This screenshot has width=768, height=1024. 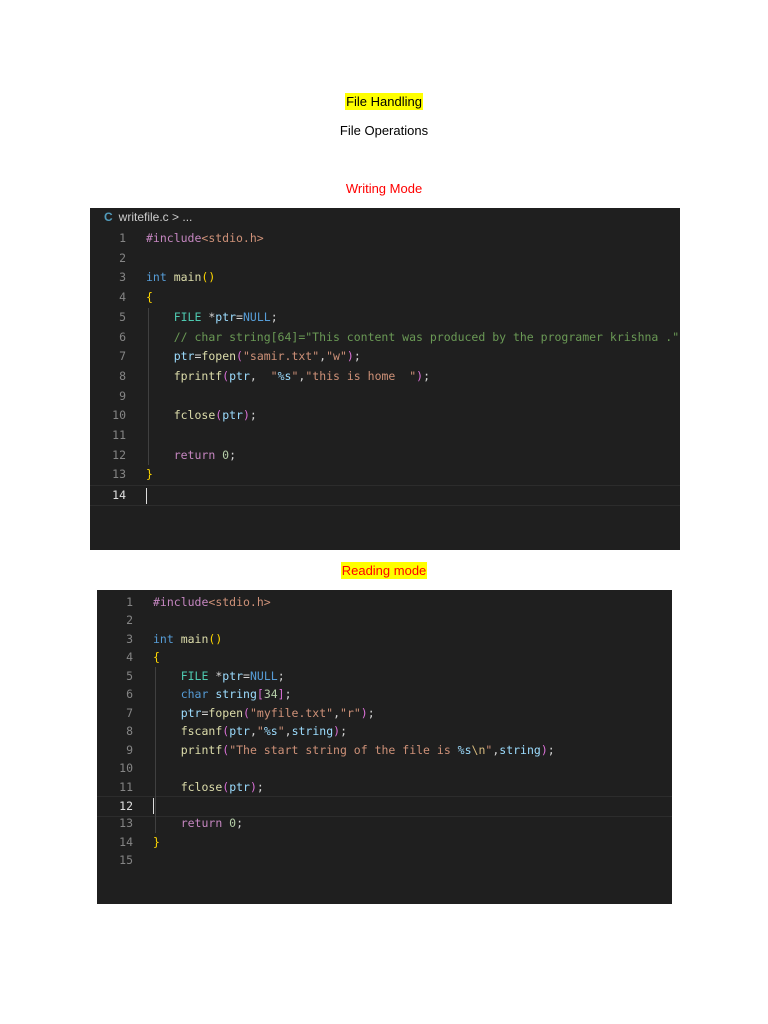 I want to click on code-token: %s, so click(x=464, y=749).